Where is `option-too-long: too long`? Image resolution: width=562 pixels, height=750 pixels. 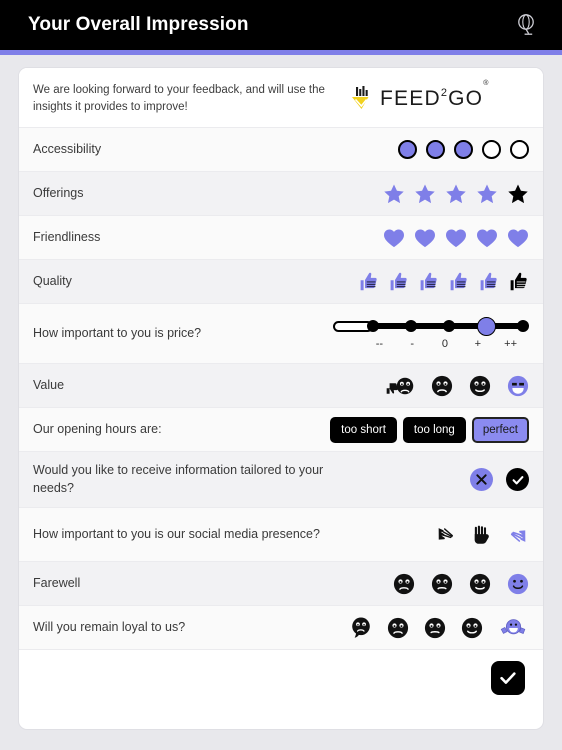 option-too-long: too long is located at coordinates (434, 429).